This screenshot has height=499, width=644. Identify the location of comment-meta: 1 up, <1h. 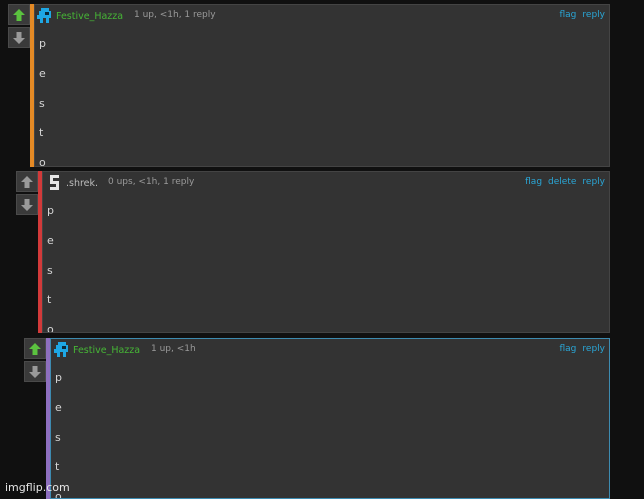
(173, 349).